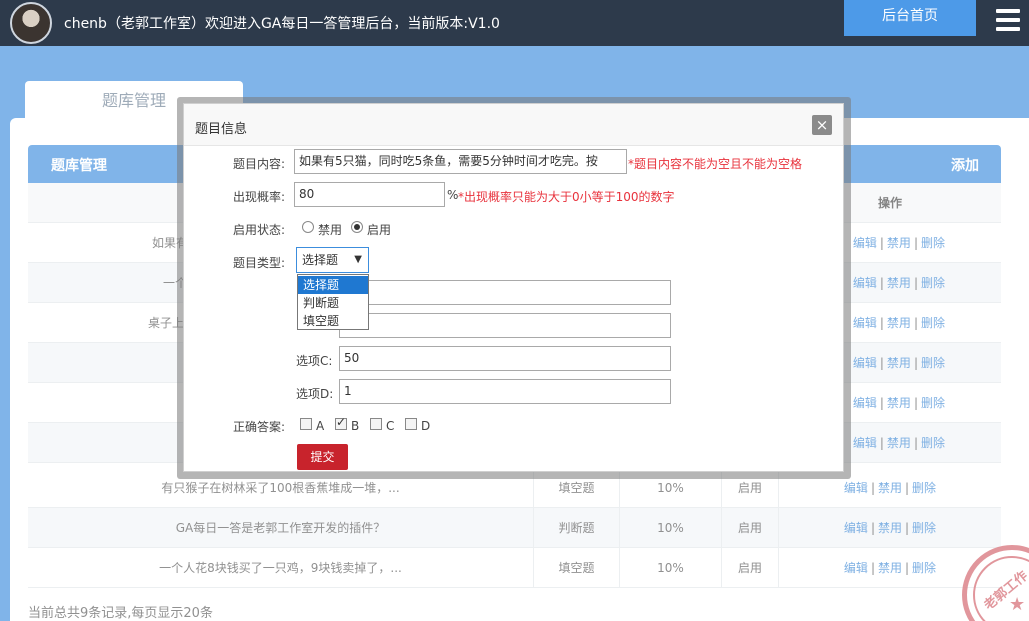 This screenshot has height=621, width=1029. What do you see at coordinates (333, 285) in the screenshot?
I see `type-option-choice: 选择题` at bounding box center [333, 285].